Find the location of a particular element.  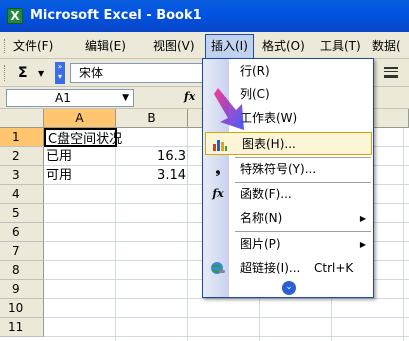

menu-tools: 工具(T) is located at coordinates (340, 45).